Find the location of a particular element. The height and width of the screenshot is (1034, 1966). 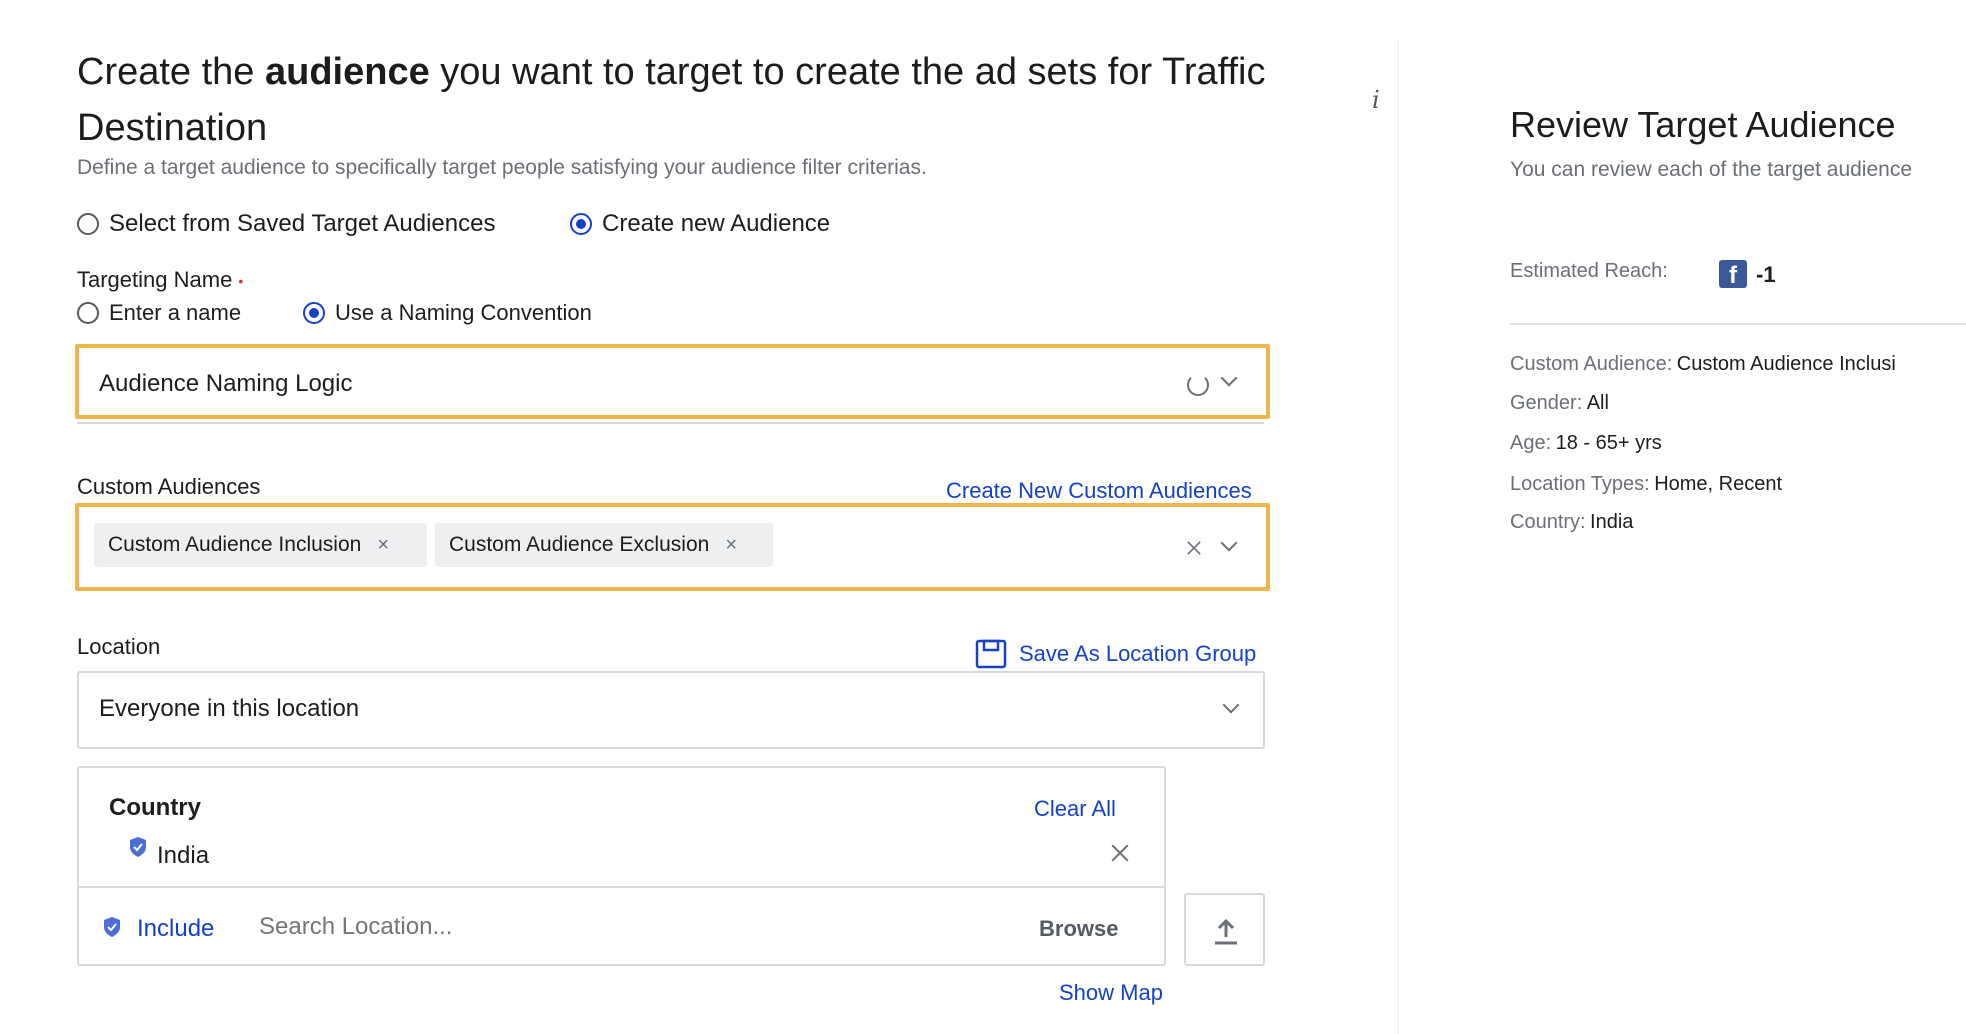

review-label: Location Types: is located at coordinates (1580, 484).